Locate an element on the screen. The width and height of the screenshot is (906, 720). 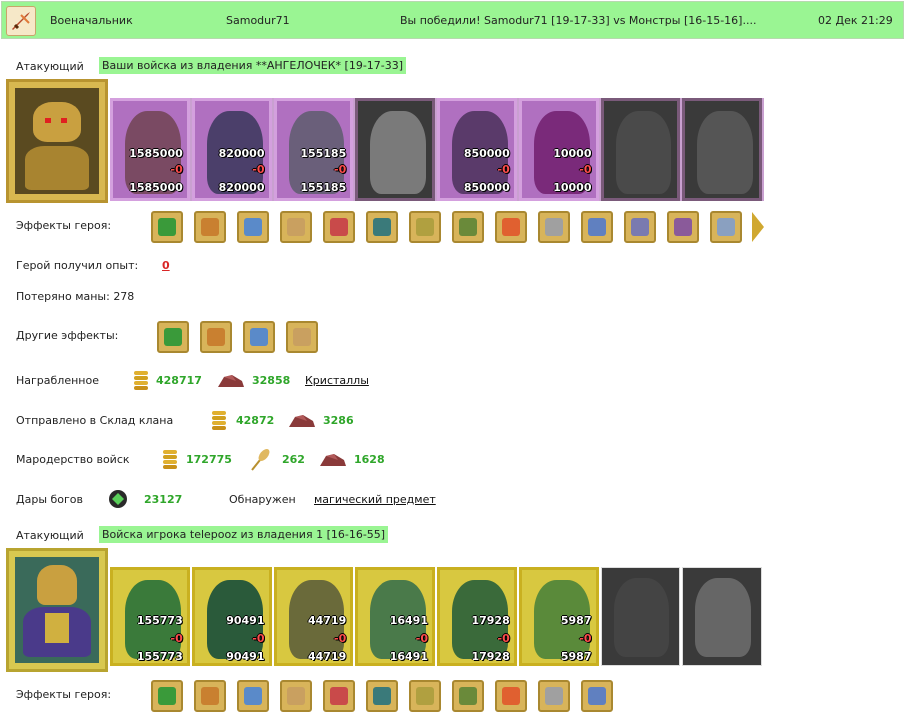
scroll-icon is located at coordinates (339, 696).